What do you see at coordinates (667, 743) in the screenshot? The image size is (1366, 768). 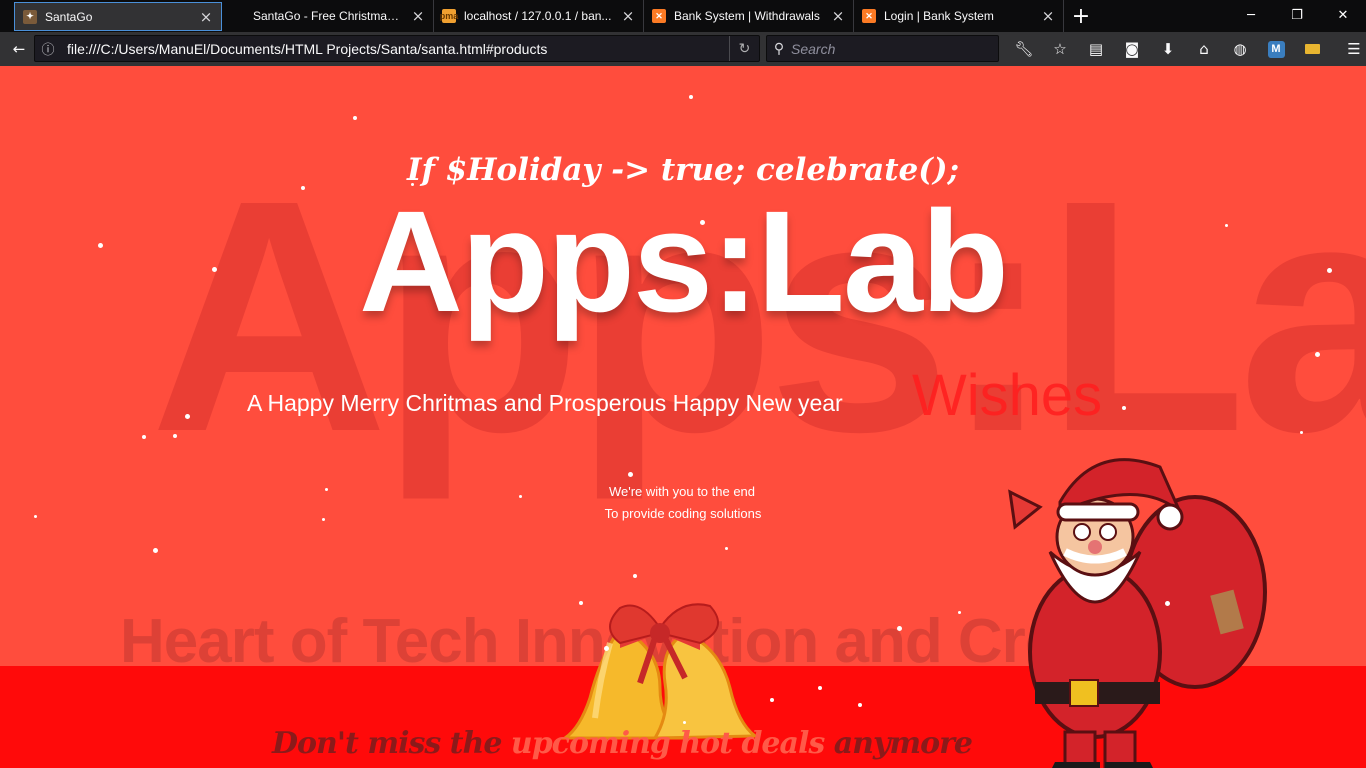 I see `deals-highlight: upcoming hot deals` at bounding box center [667, 743].